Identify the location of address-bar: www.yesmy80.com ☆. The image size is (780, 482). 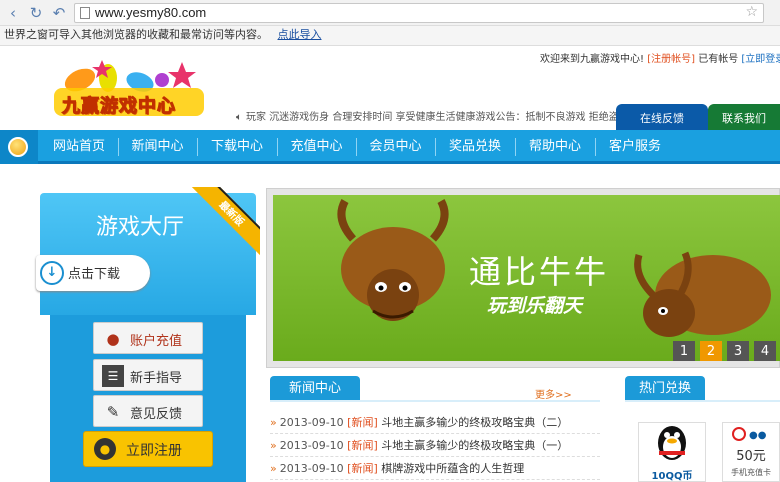
(419, 13).